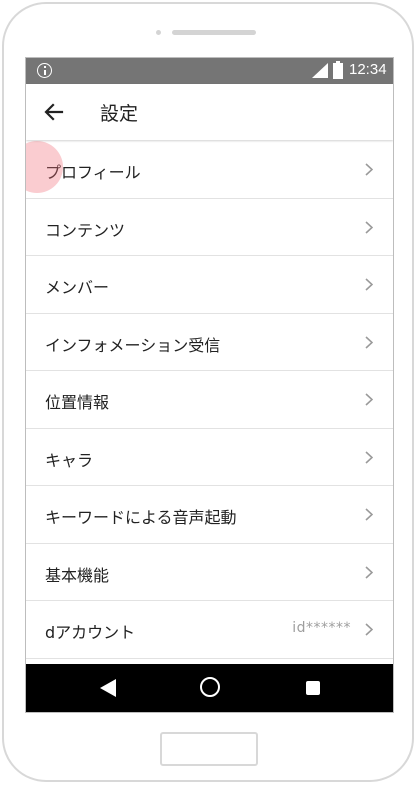  What do you see at coordinates (90, 632) in the screenshot?
I see `settings-item-label: dアカウント` at bounding box center [90, 632].